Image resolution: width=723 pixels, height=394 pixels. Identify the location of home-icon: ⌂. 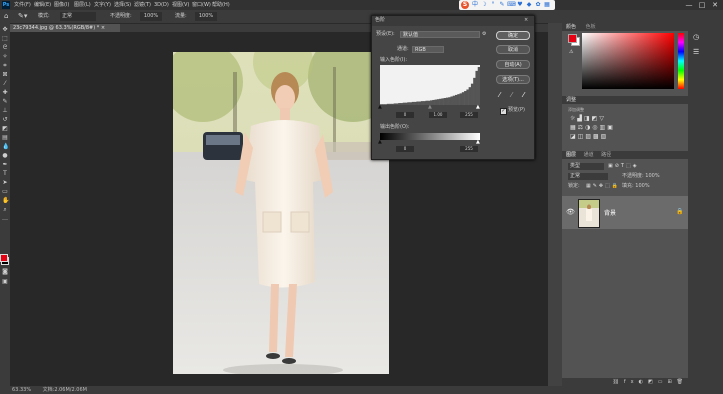
(8, 16).